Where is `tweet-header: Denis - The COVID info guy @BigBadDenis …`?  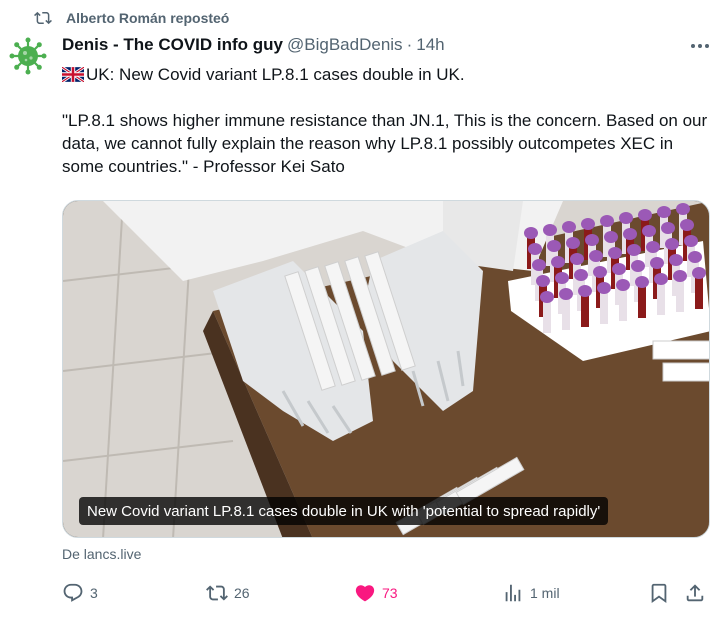
tweet-header: Denis - The COVID info guy @BigBadDenis … is located at coordinates (253, 45).